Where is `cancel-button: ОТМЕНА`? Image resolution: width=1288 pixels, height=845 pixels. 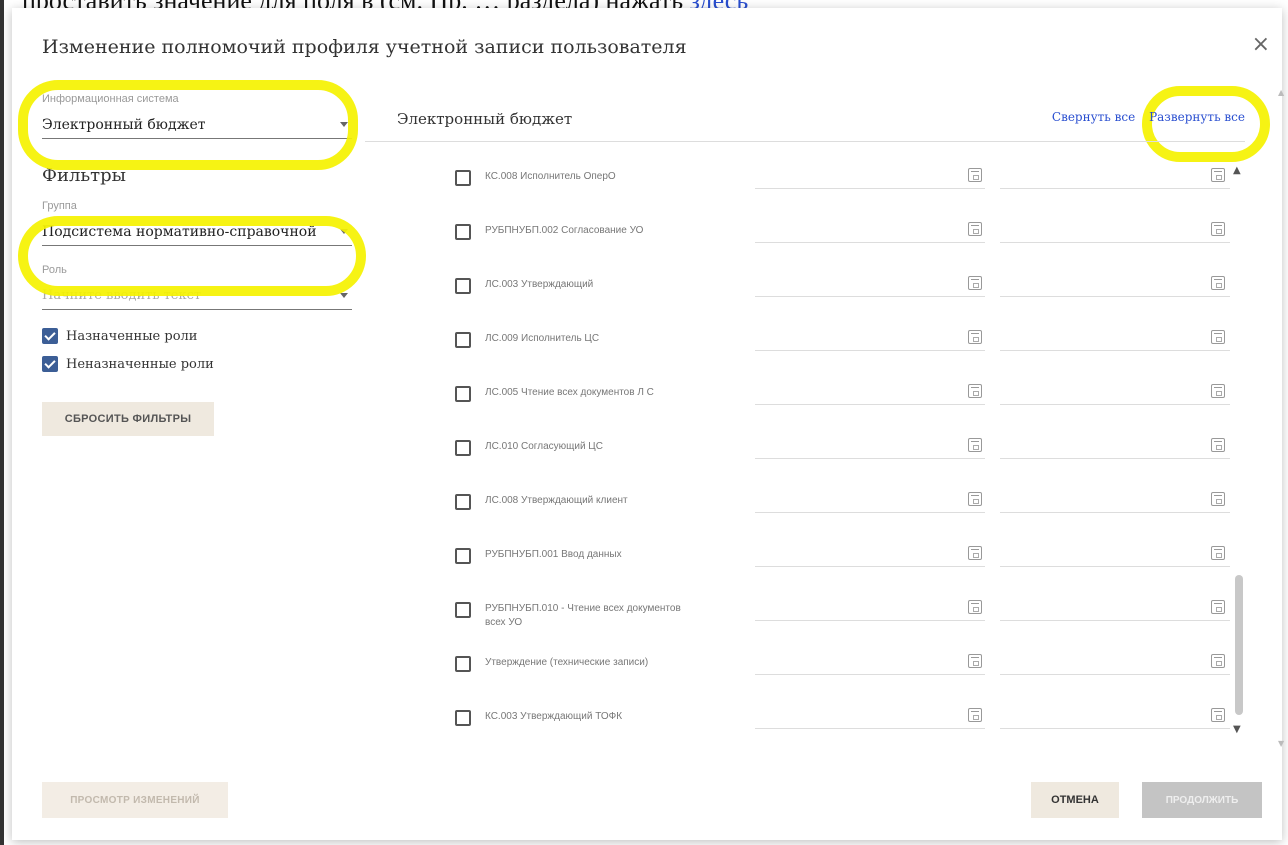
cancel-button: ОТМЕНА is located at coordinates (1075, 800).